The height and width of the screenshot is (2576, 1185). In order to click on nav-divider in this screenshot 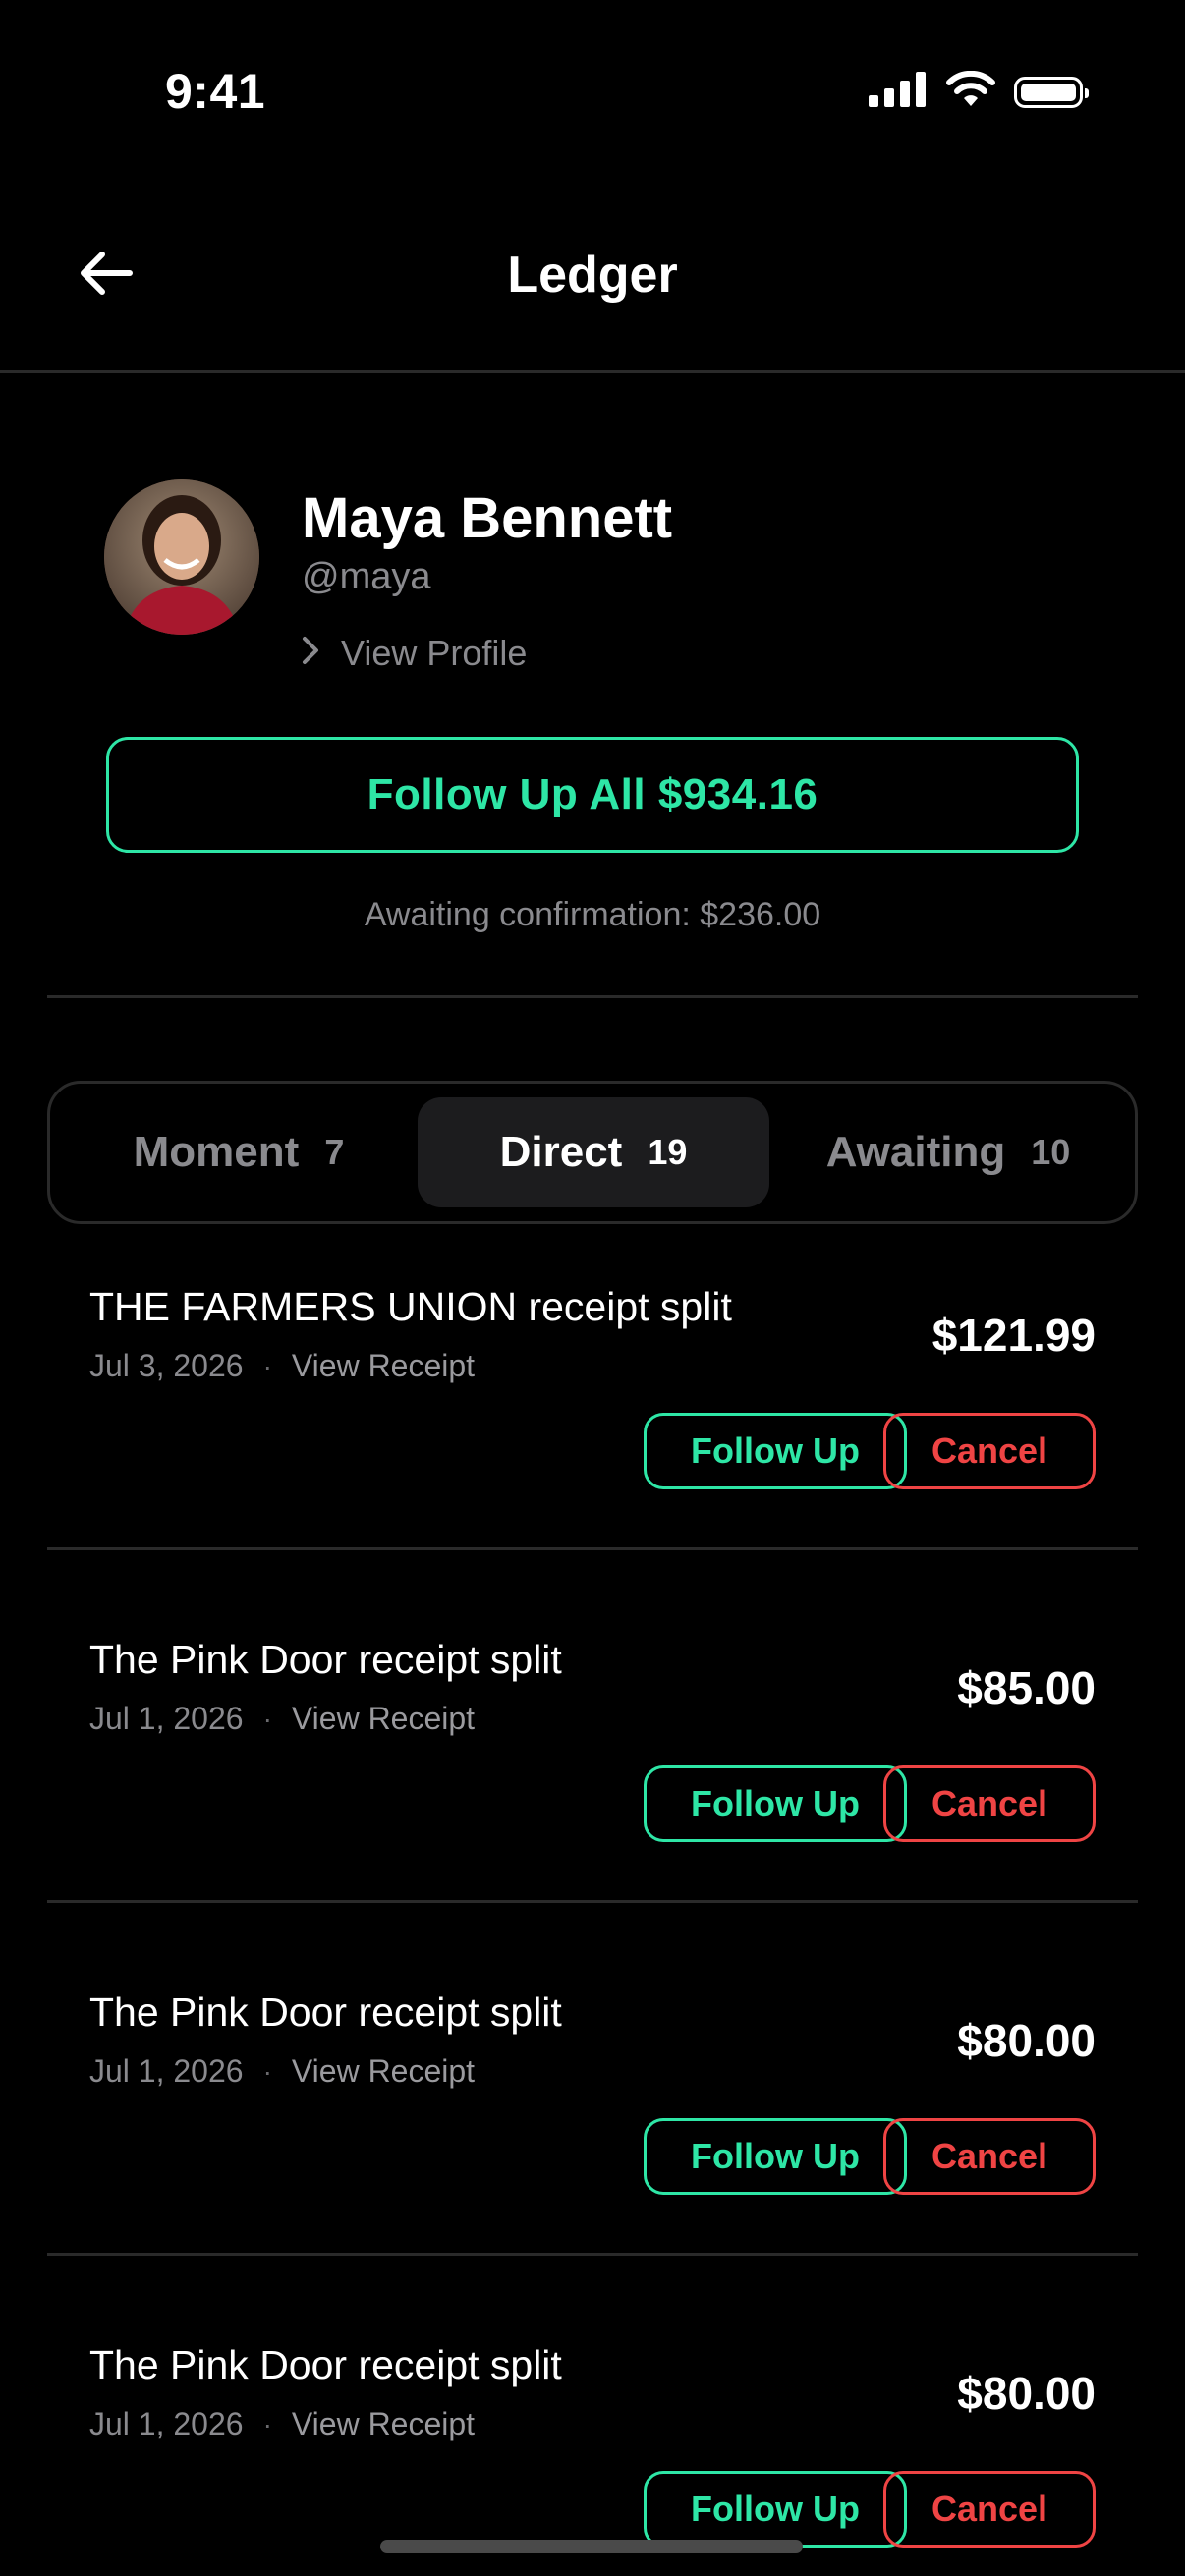, I will do `click(592, 371)`.